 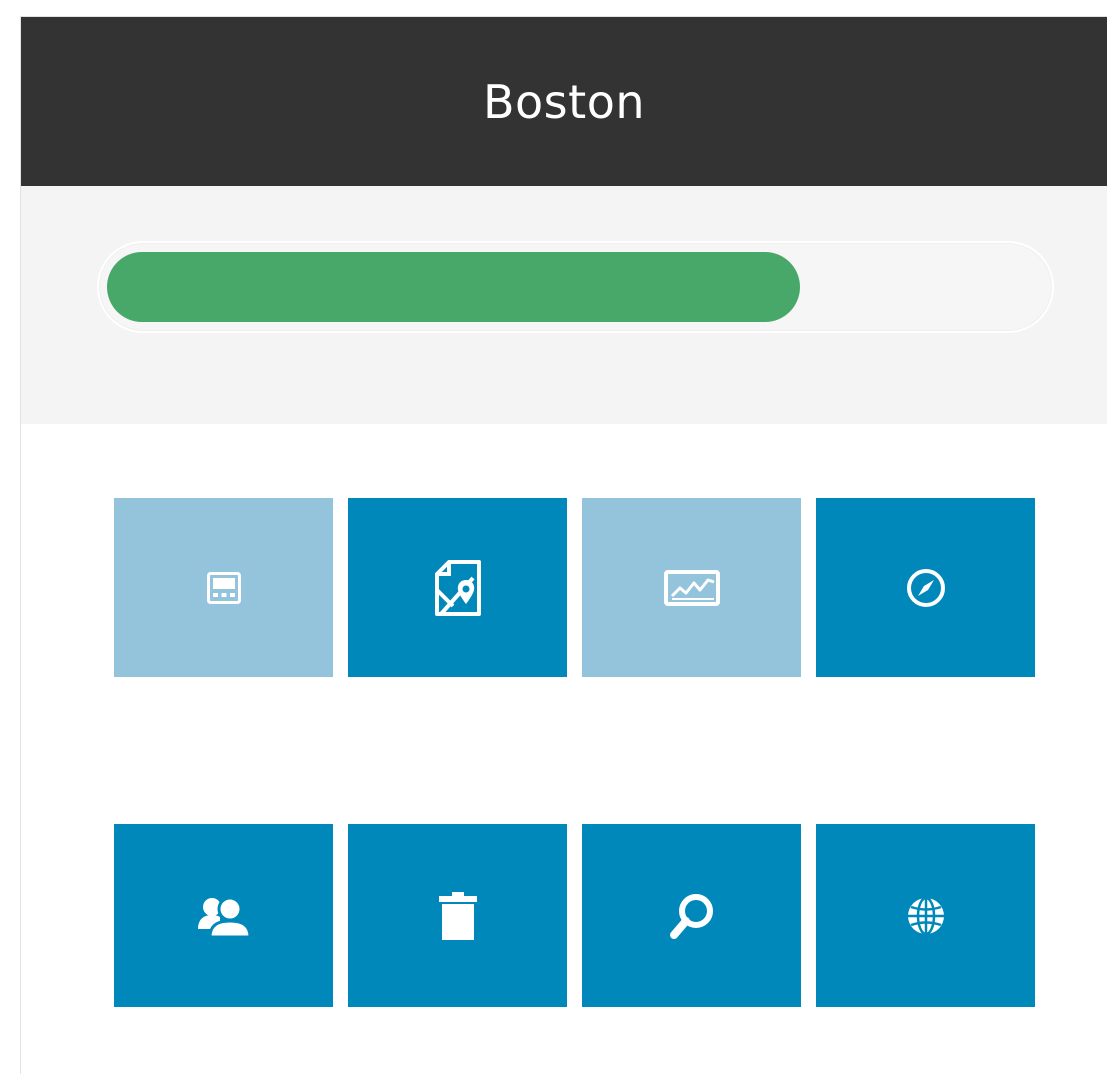 I want to click on tile-trash, so click(x=457, y=915).